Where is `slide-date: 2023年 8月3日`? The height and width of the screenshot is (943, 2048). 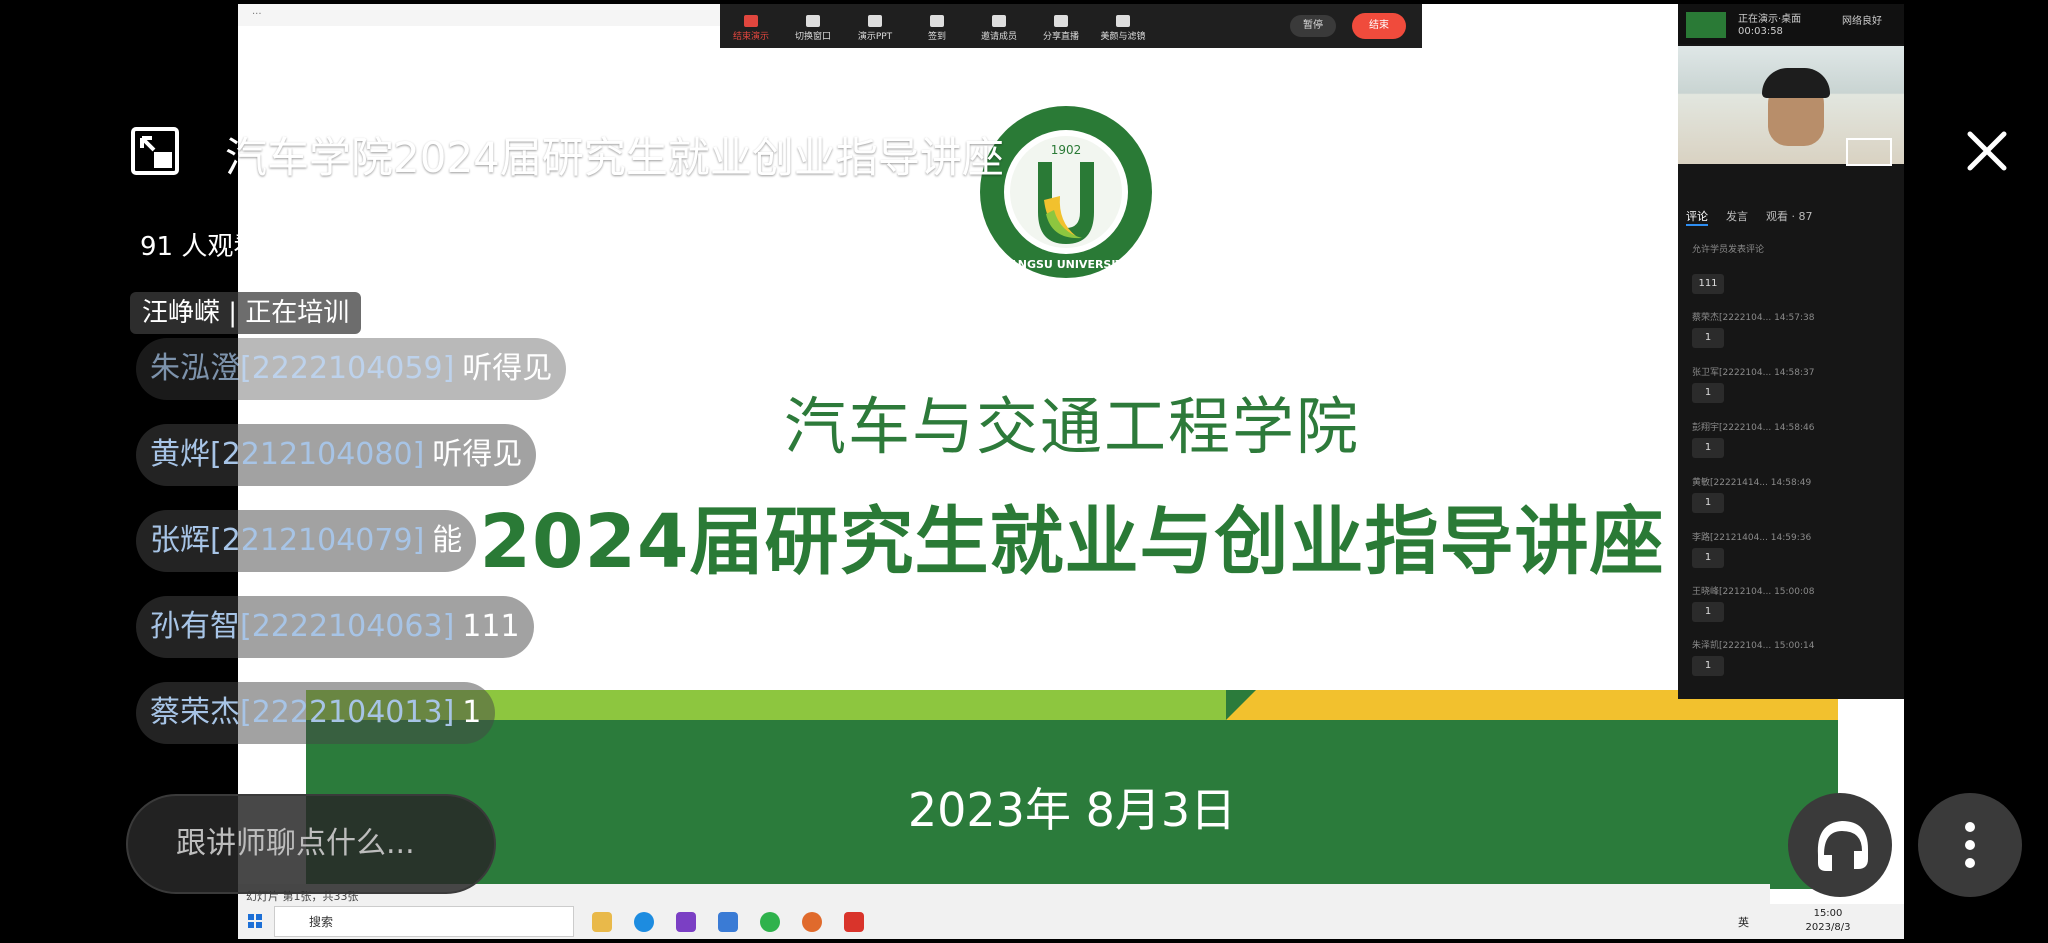
slide-date: 2023年 8月3日 is located at coordinates (1072, 810).